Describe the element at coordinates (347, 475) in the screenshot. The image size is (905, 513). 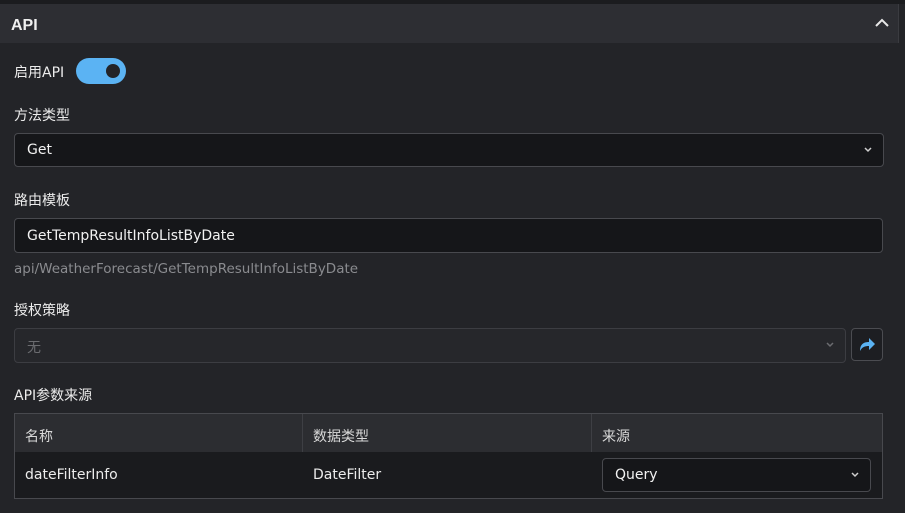
I see `param-type: DateFilter` at that location.